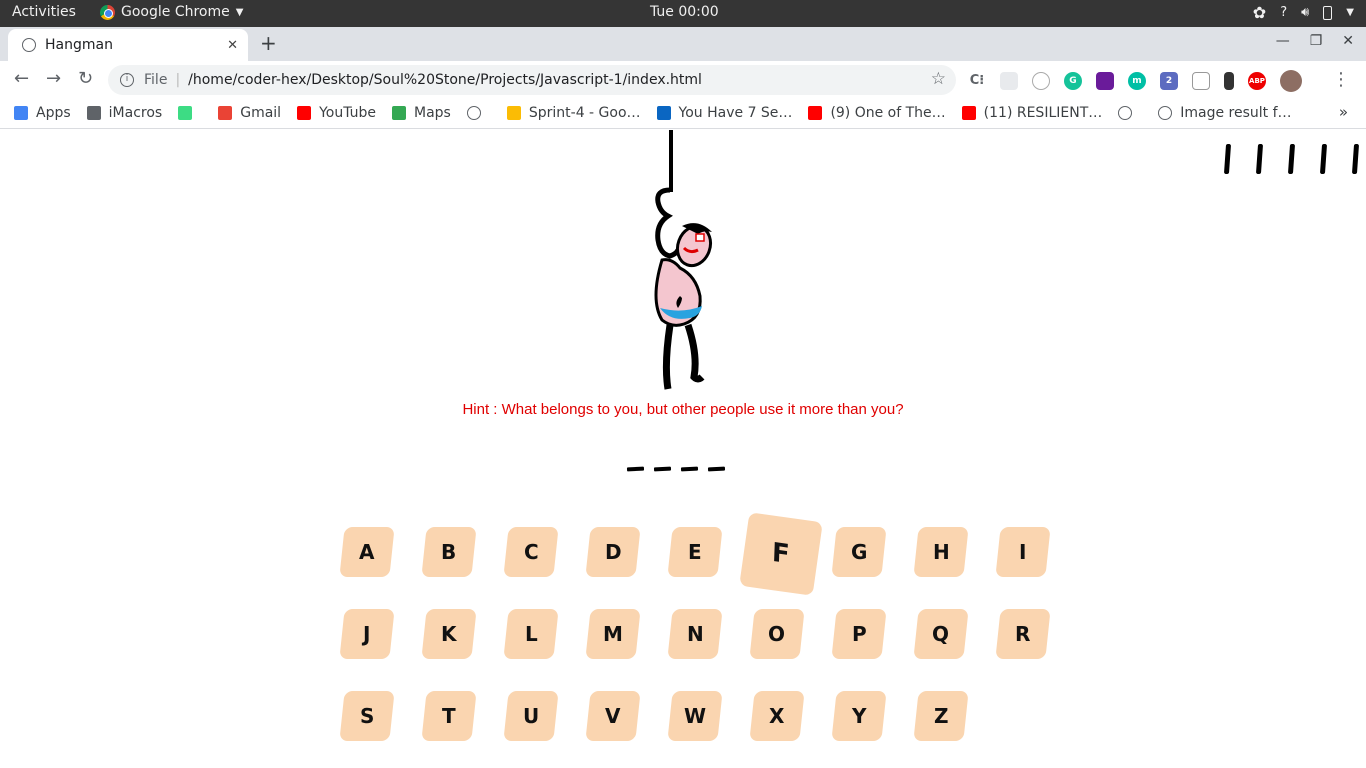  I want to click on globe-icon, so click(1125, 112).